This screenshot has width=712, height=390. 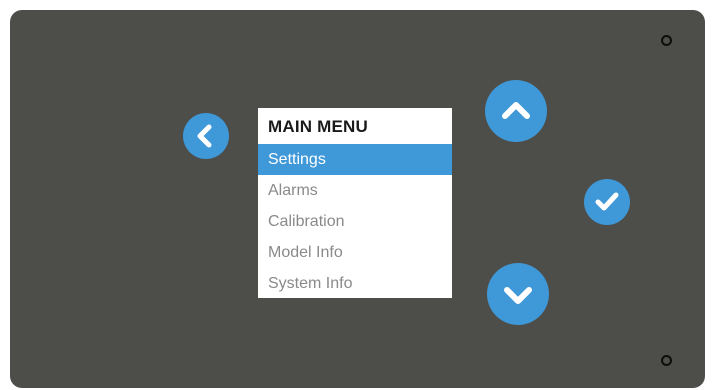 I want to click on menu-item-calibration: Calibration, so click(x=355, y=221).